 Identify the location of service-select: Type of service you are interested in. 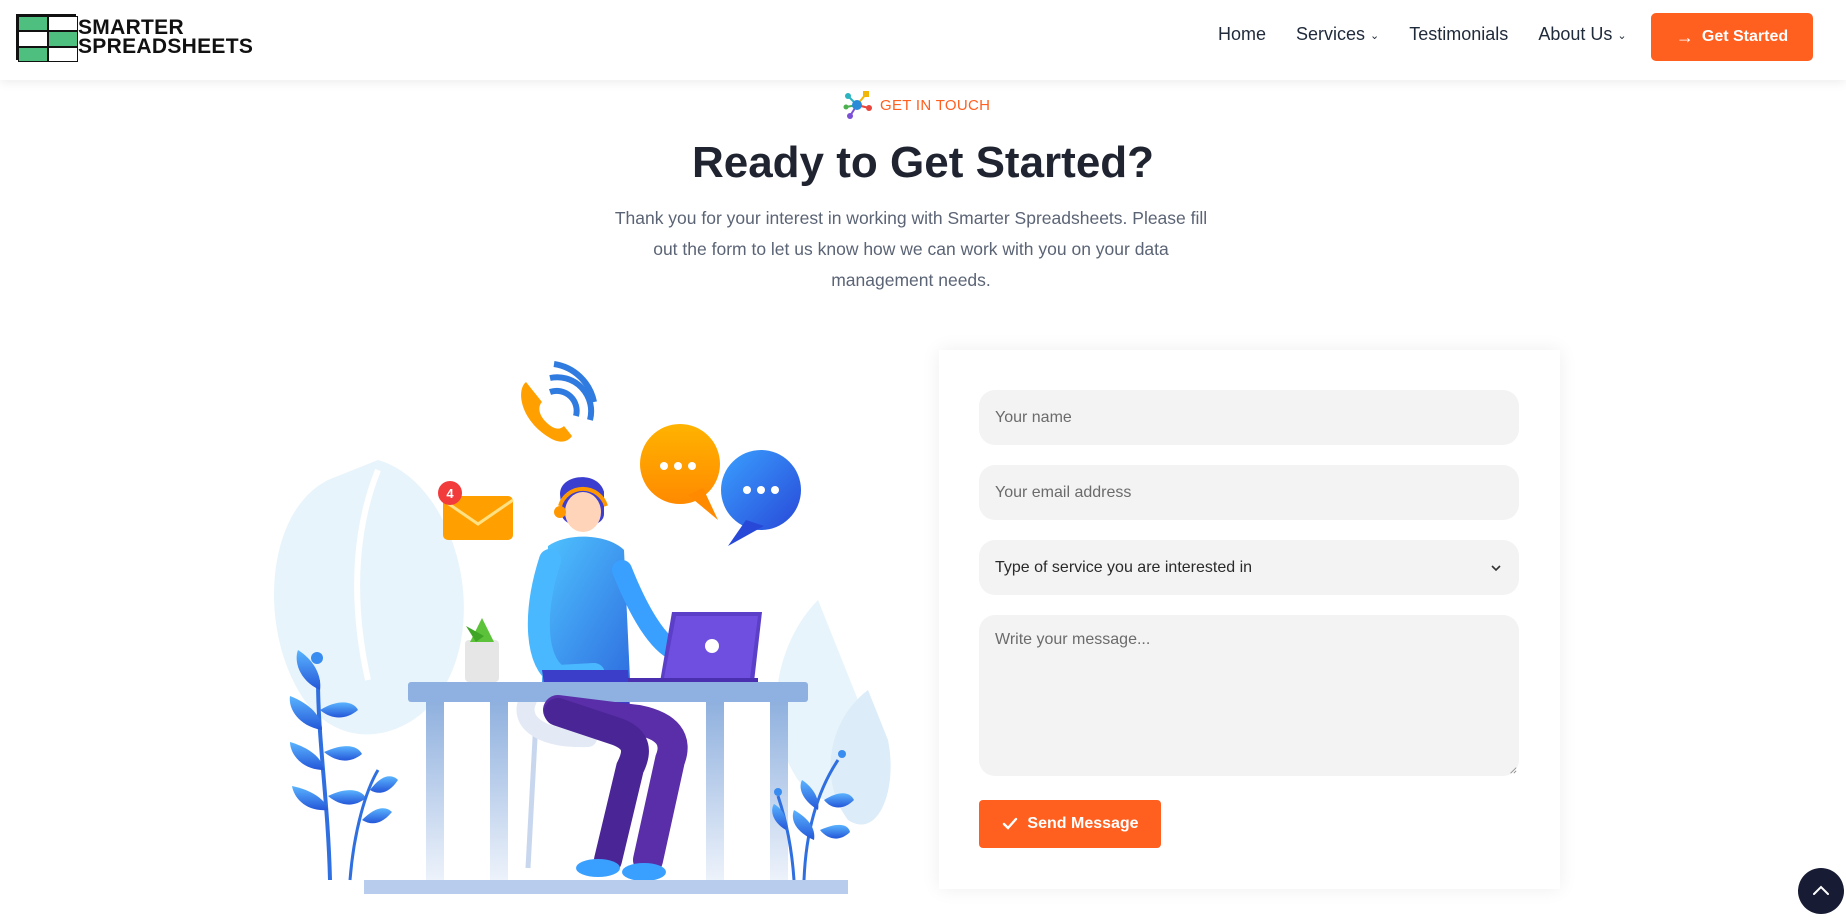
(1249, 567).